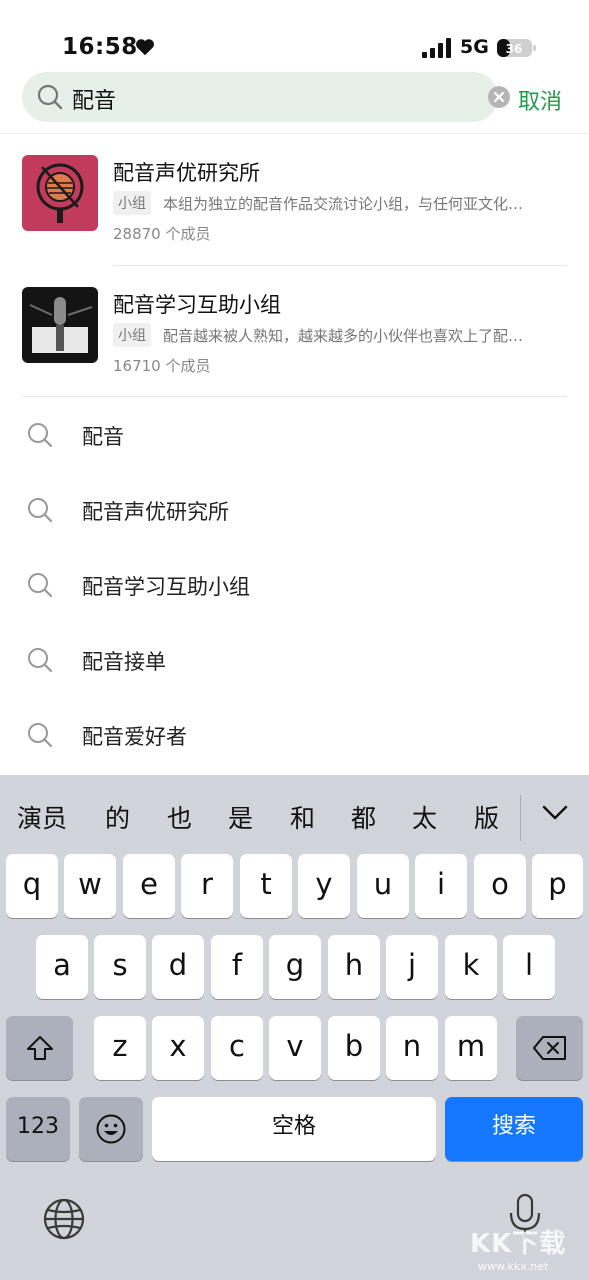 This screenshot has height=1280, width=589. What do you see at coordinates (207, 886) in the screenshot?
I see `key-r: r` at bounding box center [207, 886].